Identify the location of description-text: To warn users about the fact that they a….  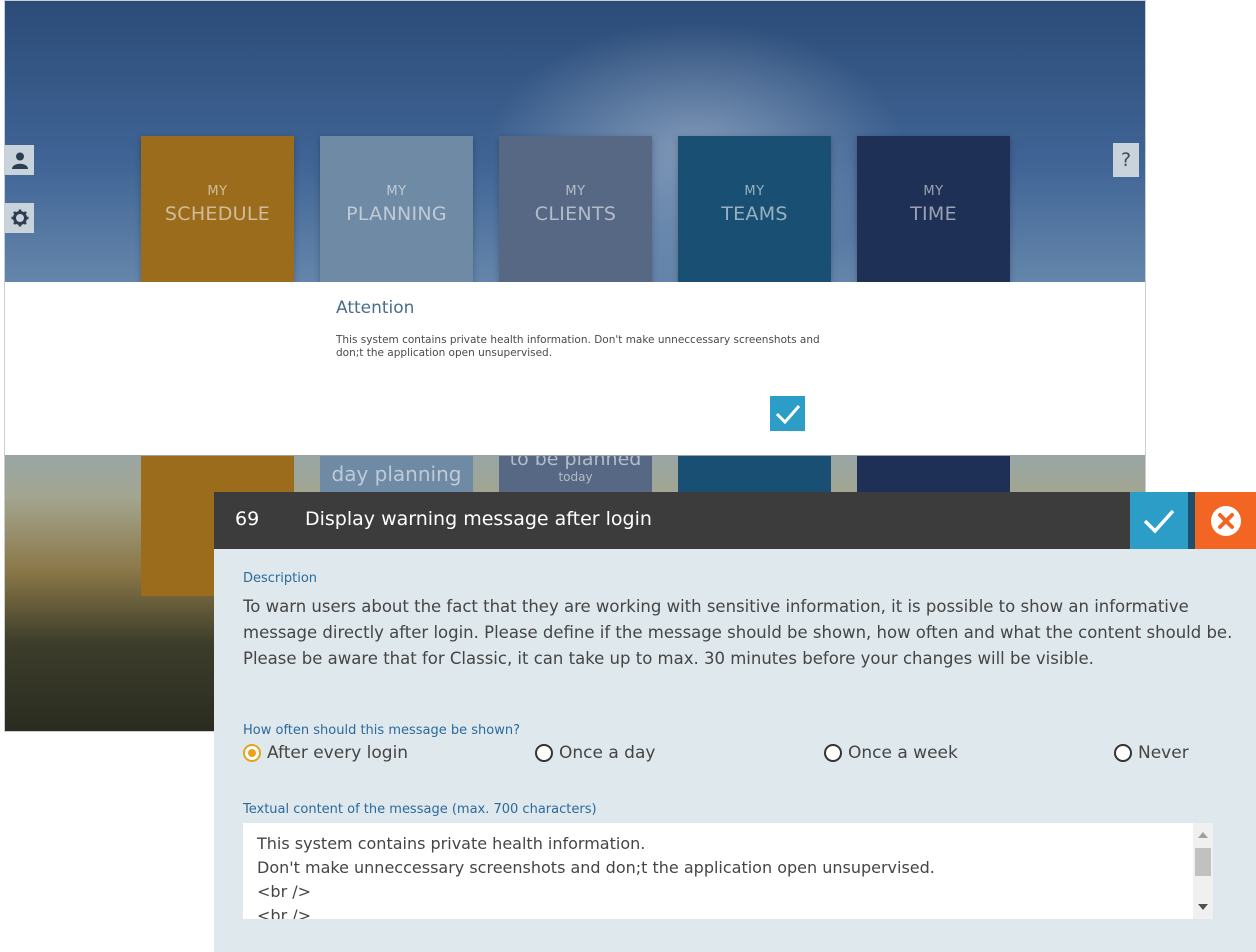
(738, 632).